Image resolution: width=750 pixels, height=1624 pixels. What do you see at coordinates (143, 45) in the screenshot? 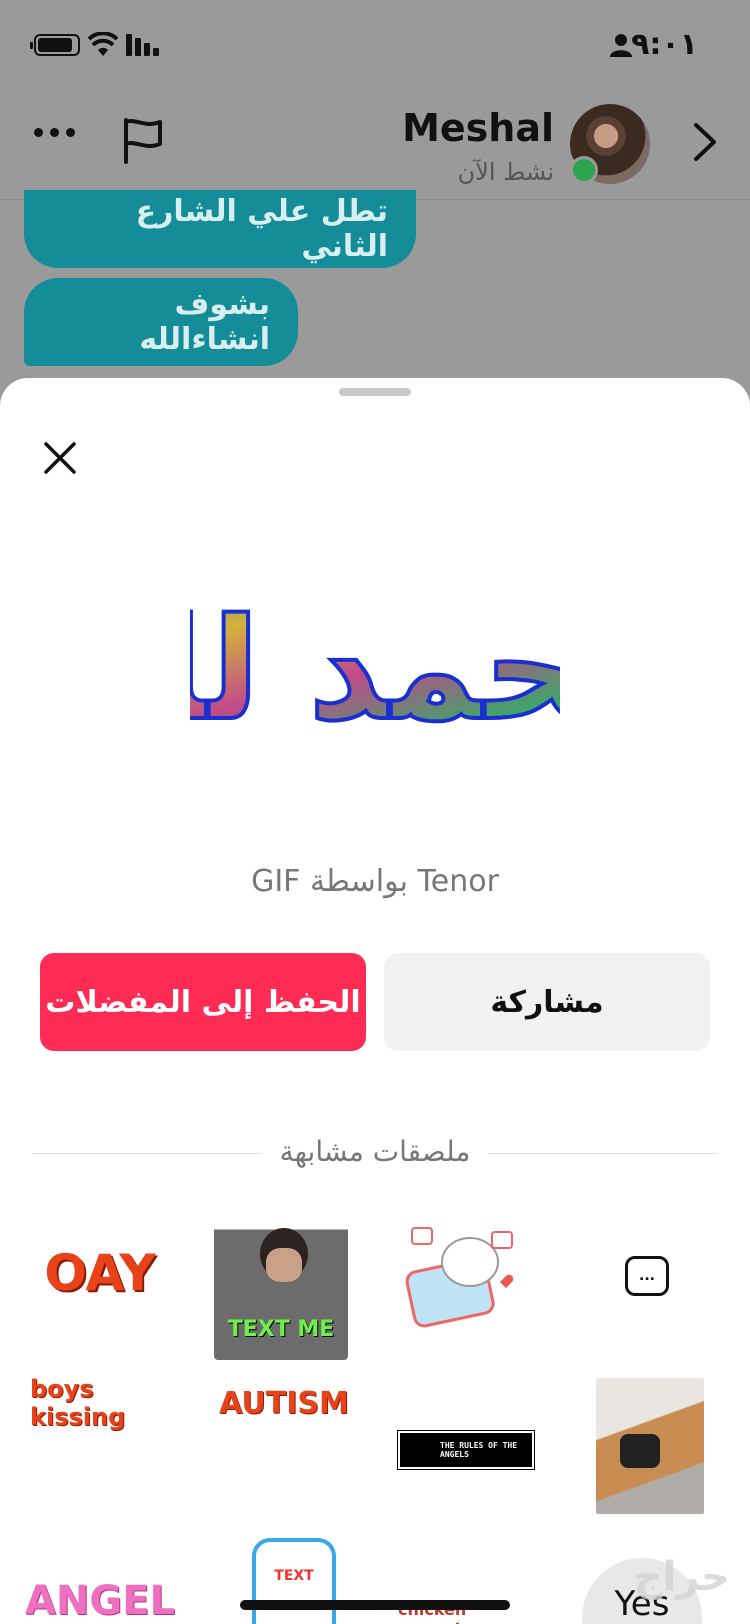
I see `signal-icon` at bounding box center [143, 45].